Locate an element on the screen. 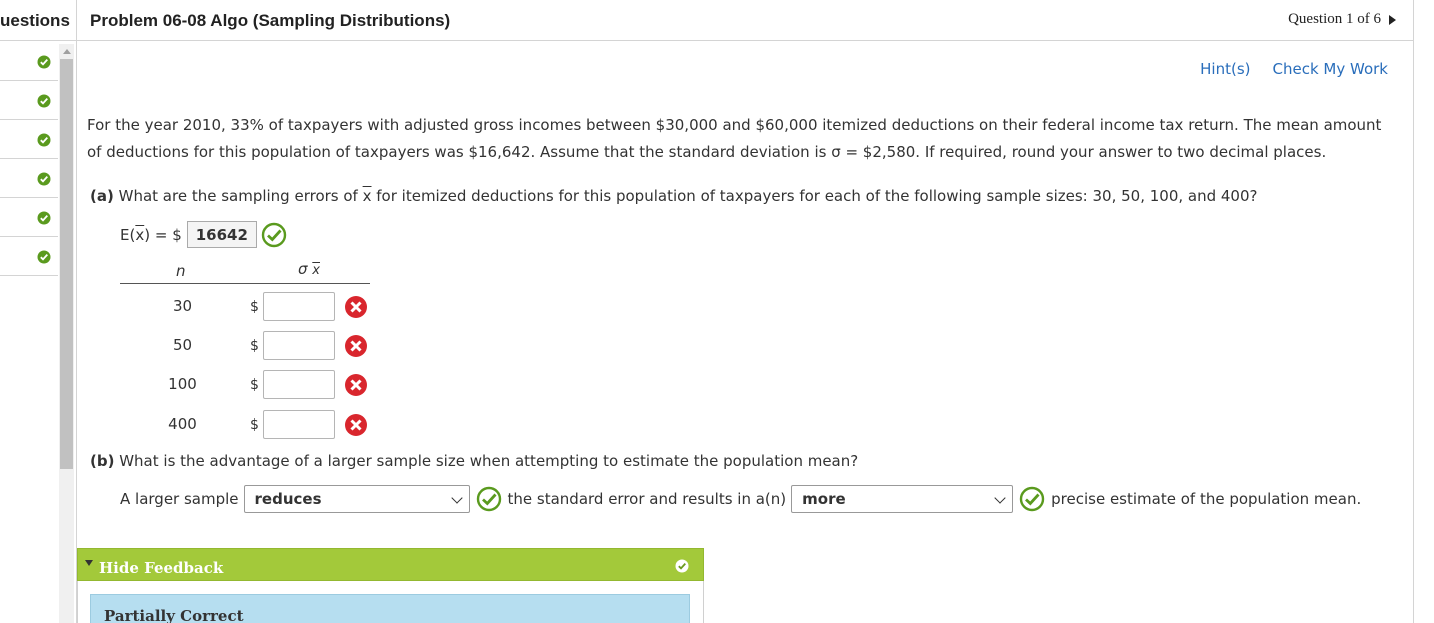 The image size is (1434, 623). more-select: more is located at coordinates (902, 499).